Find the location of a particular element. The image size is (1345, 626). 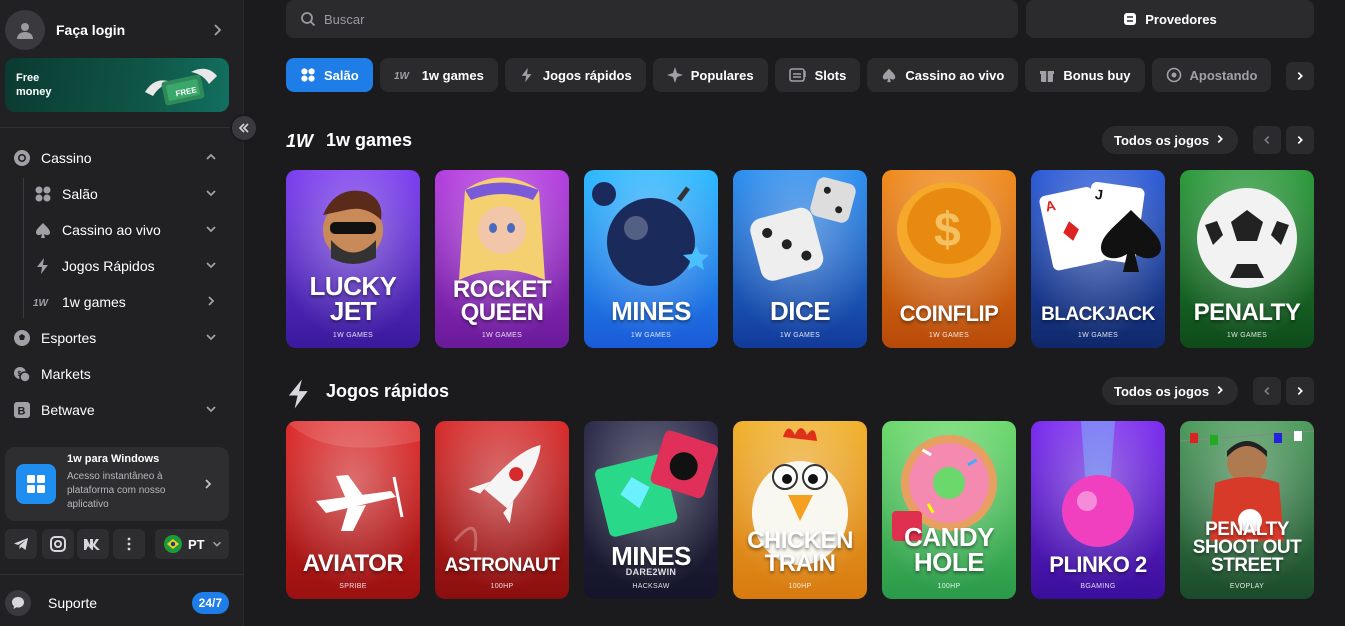

game-title-line: BLACKJACK is located at coordinates (1098, 314).